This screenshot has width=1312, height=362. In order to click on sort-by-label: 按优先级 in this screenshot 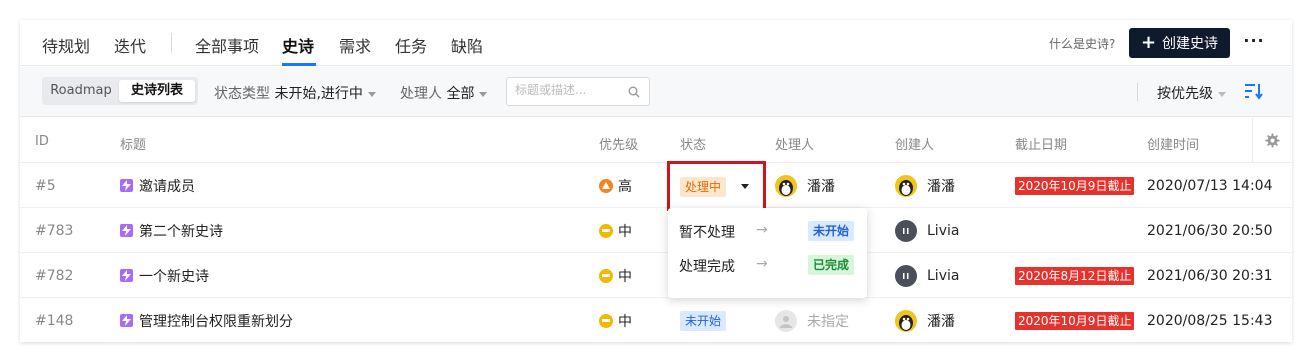, I will do `click(1185, 94)`.